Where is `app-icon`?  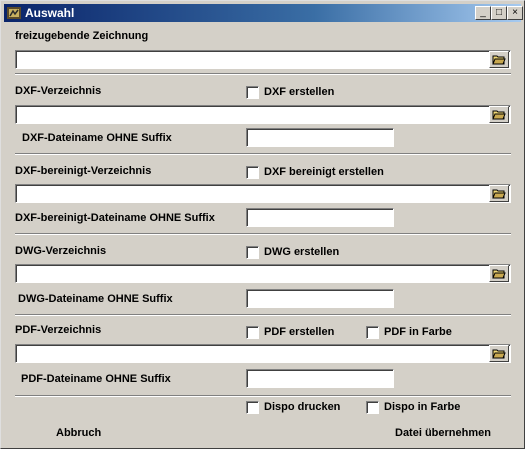 app-icon is located at coordinates (14, 13).